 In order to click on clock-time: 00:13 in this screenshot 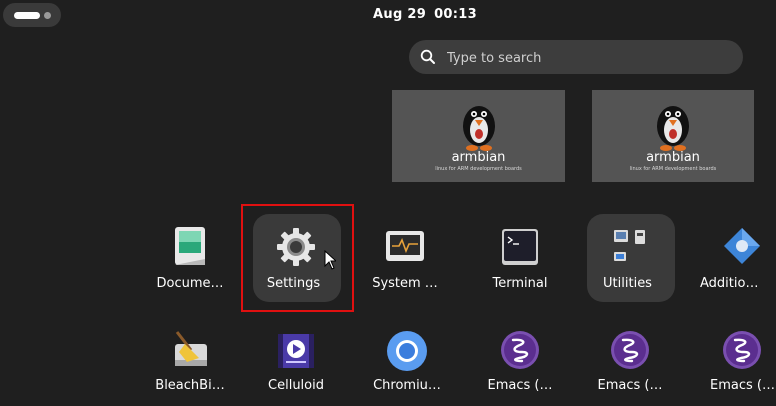, I will do `click(455, 14)`.